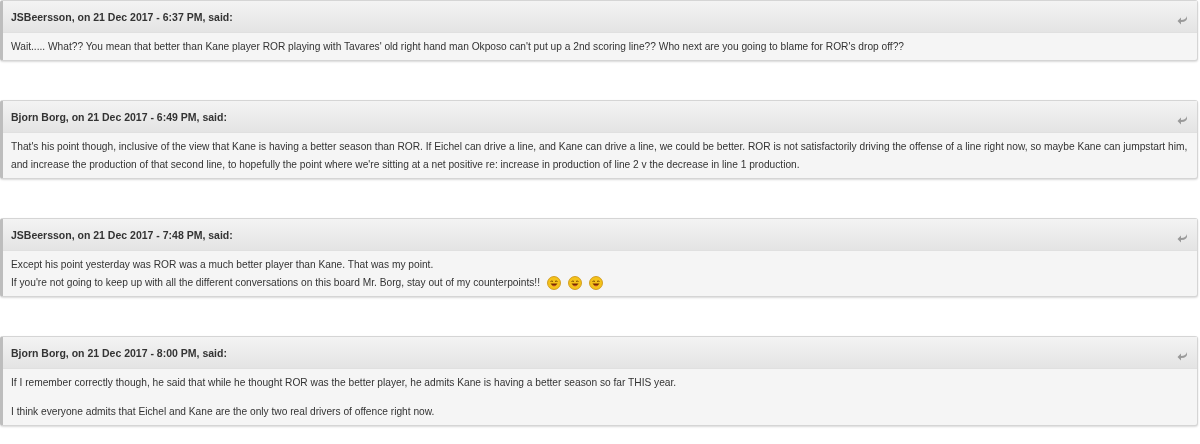 The height and width of the screenshot is (444, 1200). Describe the element at coordinates (275, 283) in the screenshot. I see `quote-text: If you're not going to keep up with all the different conversations on this board Mr. Borg, stay out of my counterpoints!!` at that location.